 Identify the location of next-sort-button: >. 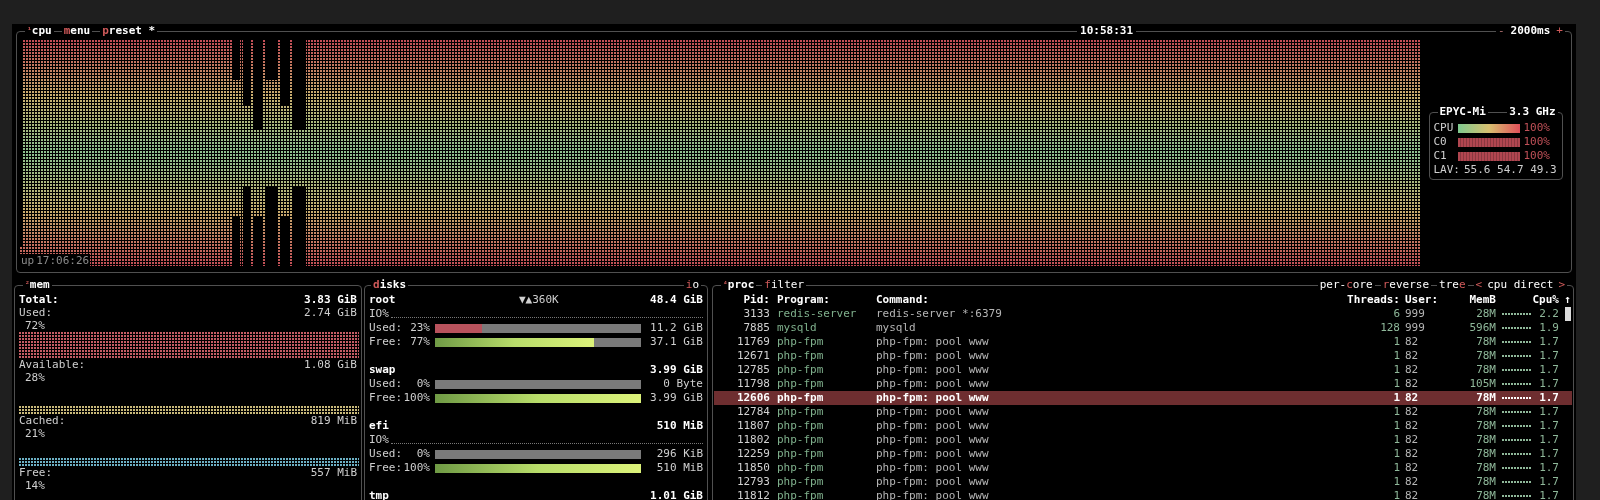
(1561, 285).